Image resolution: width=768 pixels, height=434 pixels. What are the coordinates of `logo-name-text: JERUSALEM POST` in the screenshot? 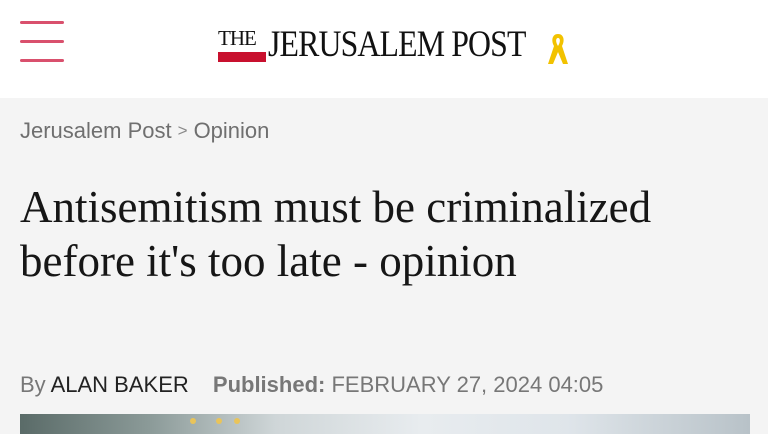 It's located at (397, 44).